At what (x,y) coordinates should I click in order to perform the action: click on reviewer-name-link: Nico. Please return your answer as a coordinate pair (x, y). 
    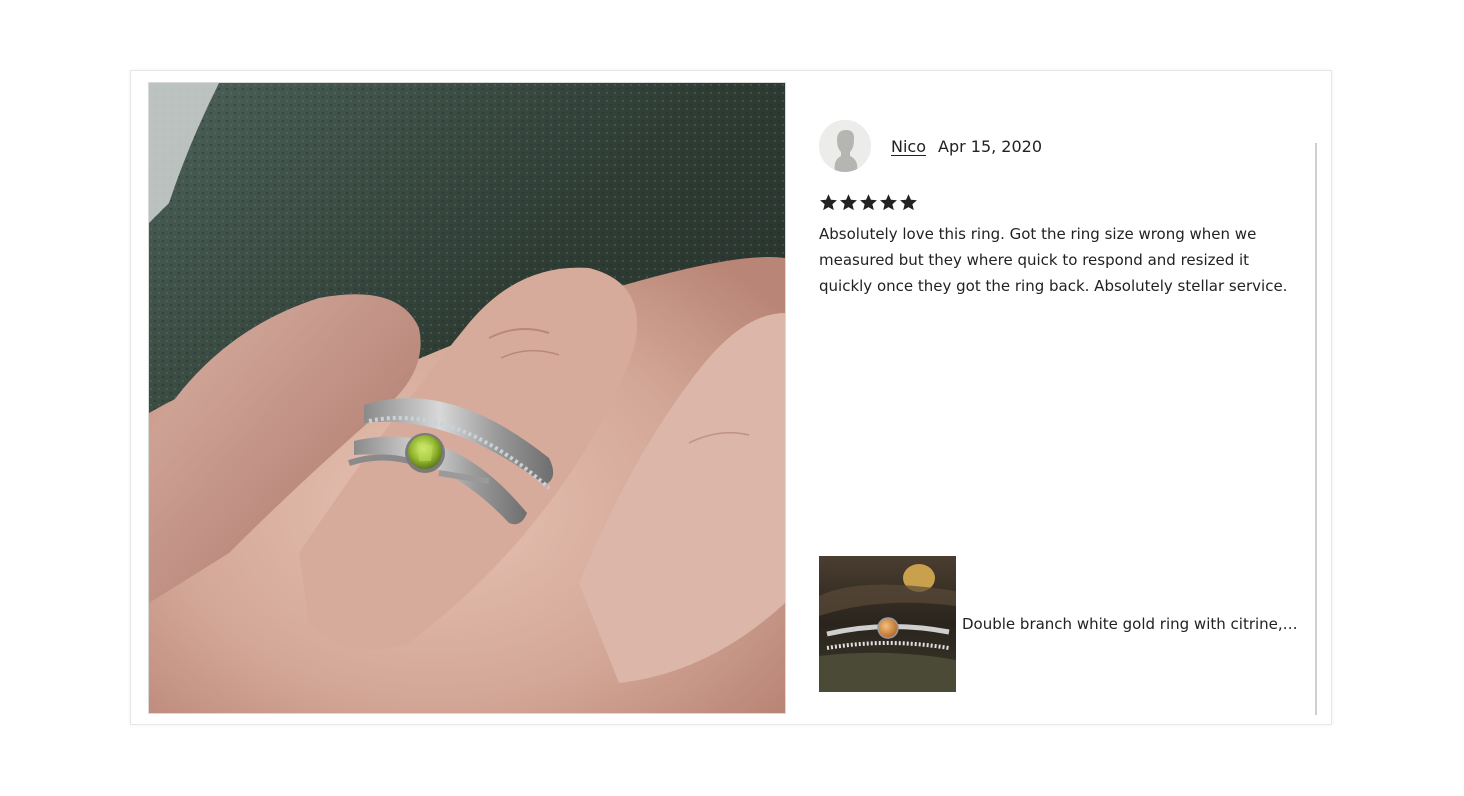
    Looking at the image, I should click on (908, 146).